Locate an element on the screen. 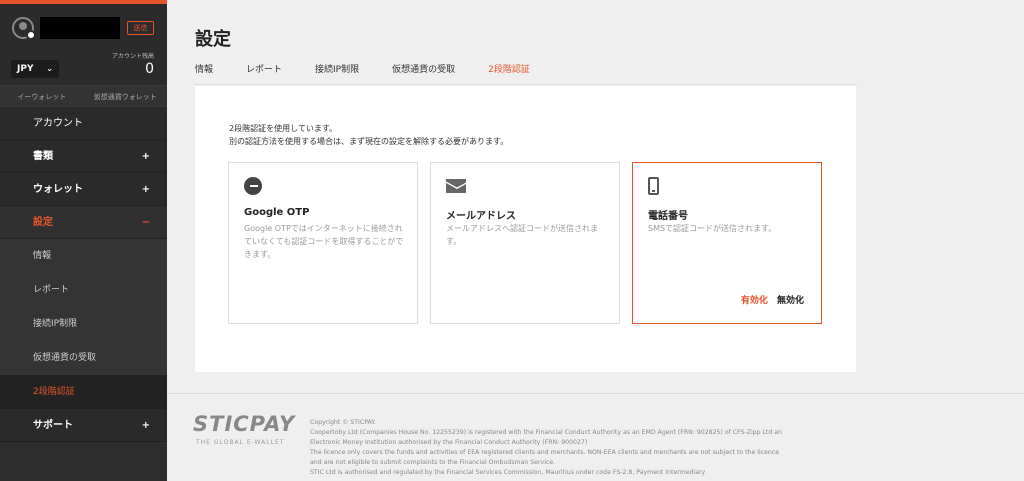 This screenshot has height=481, width=1024. currency-value: JPY is located at coordinates (25, 69).